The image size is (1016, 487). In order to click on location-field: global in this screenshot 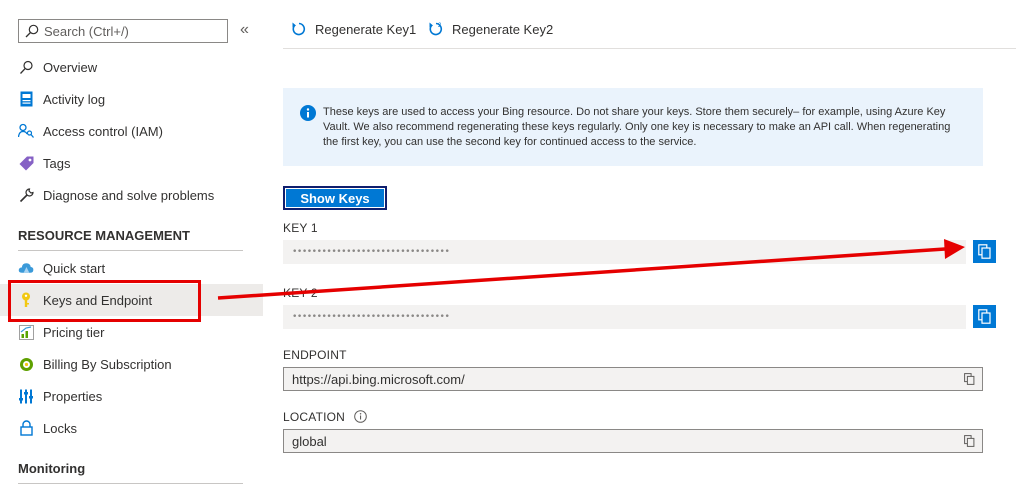, I will do `click(633, 441)`.